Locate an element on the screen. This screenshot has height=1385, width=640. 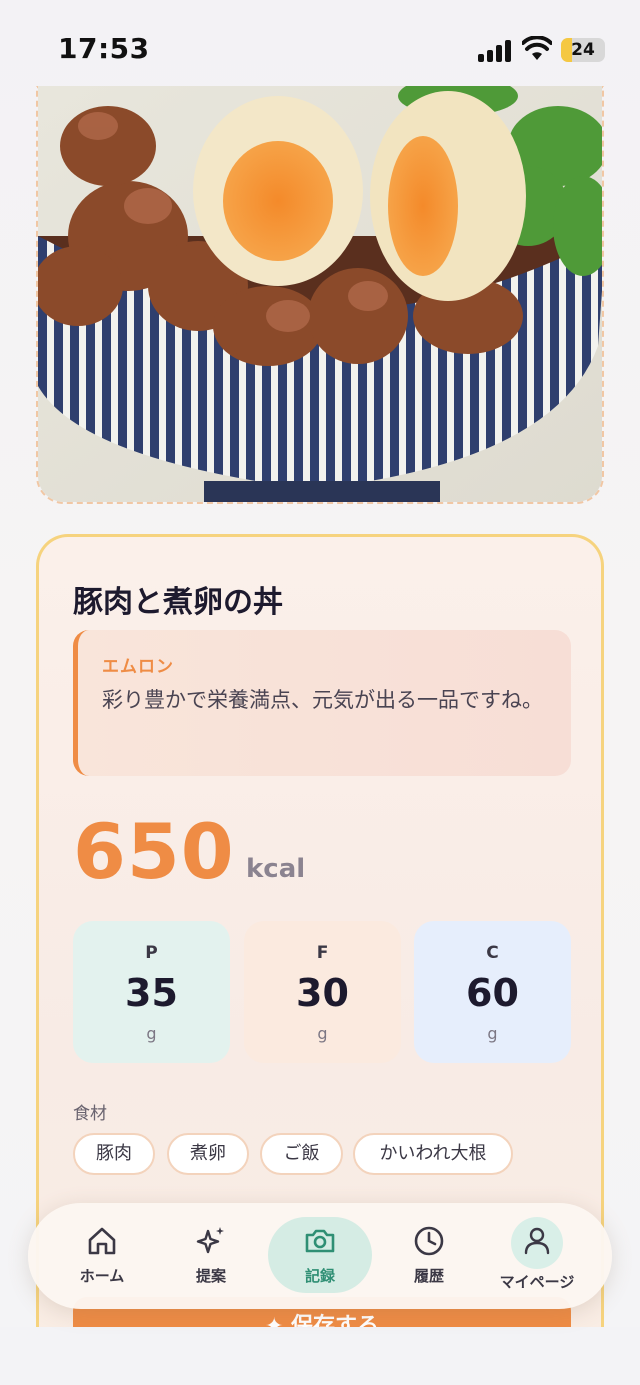
nav-item-mypage: マイページ is located at coordinates (549, 1256).